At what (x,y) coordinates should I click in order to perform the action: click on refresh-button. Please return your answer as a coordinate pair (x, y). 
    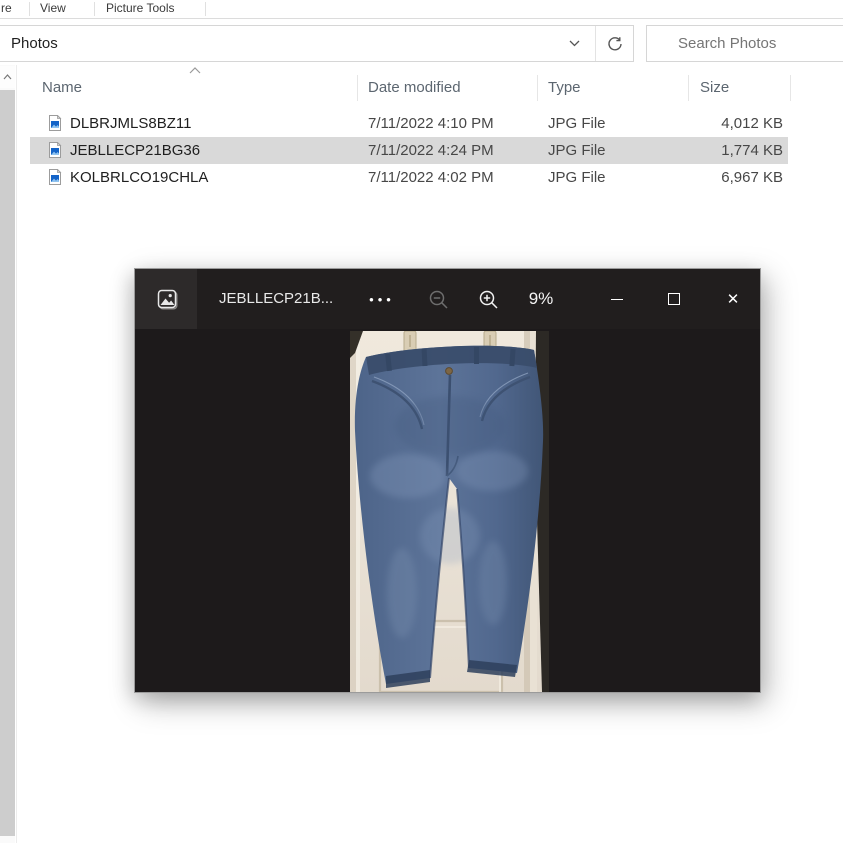
    Looking at the image, I should click on (615, 43).